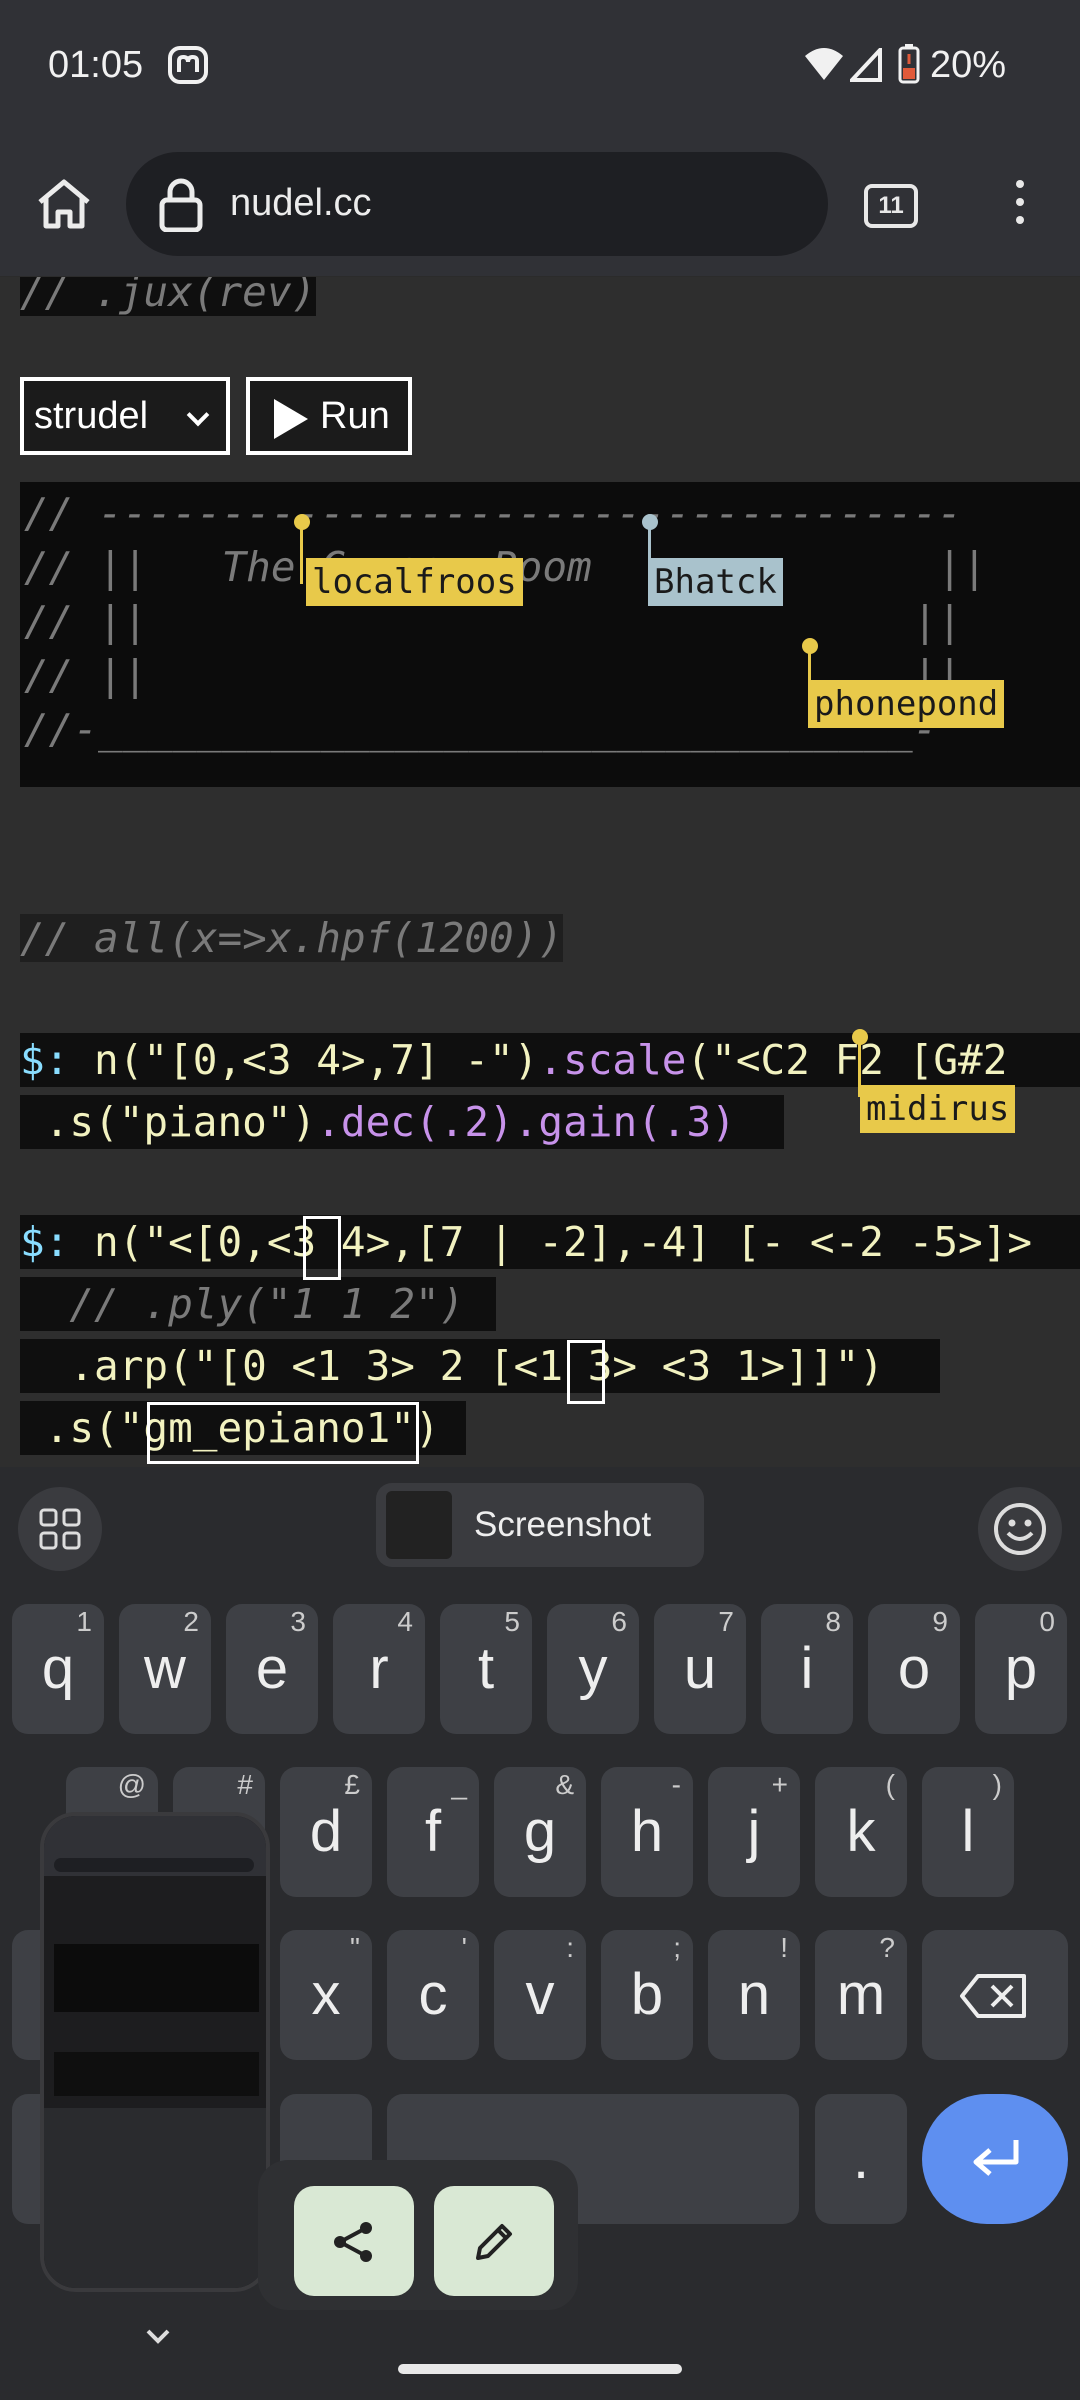  What do you see at coordinates (550, 1060) in the screenshot?
I see `code-line: $: n("[0,<3 4>,7] -").scale("<C2 F2 [G#2` at bounding box center [550, 1060].